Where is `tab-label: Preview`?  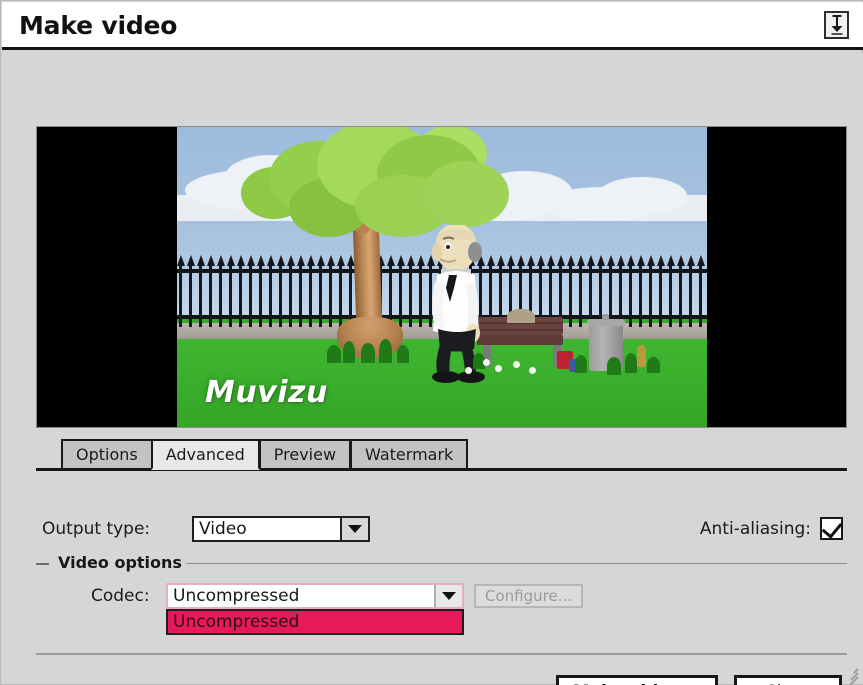 tab-label: Preview is located at coordinates (305, 454).